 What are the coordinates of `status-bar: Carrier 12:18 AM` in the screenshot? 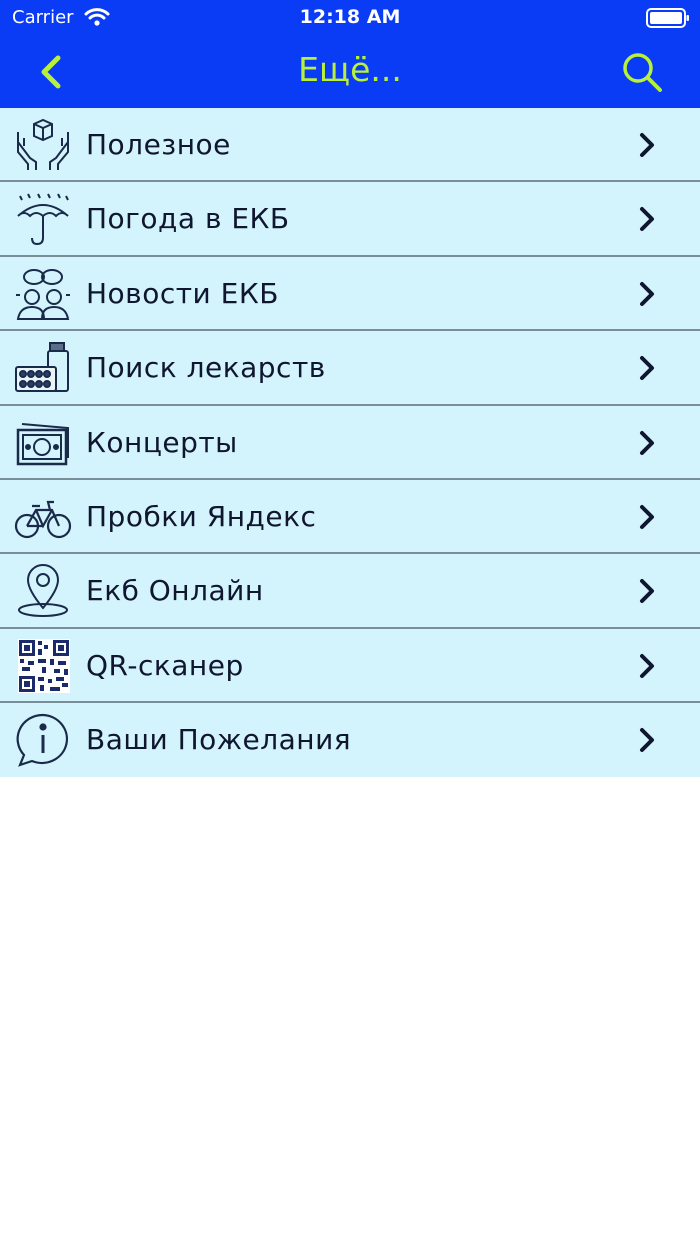 It's located at (350, 18).